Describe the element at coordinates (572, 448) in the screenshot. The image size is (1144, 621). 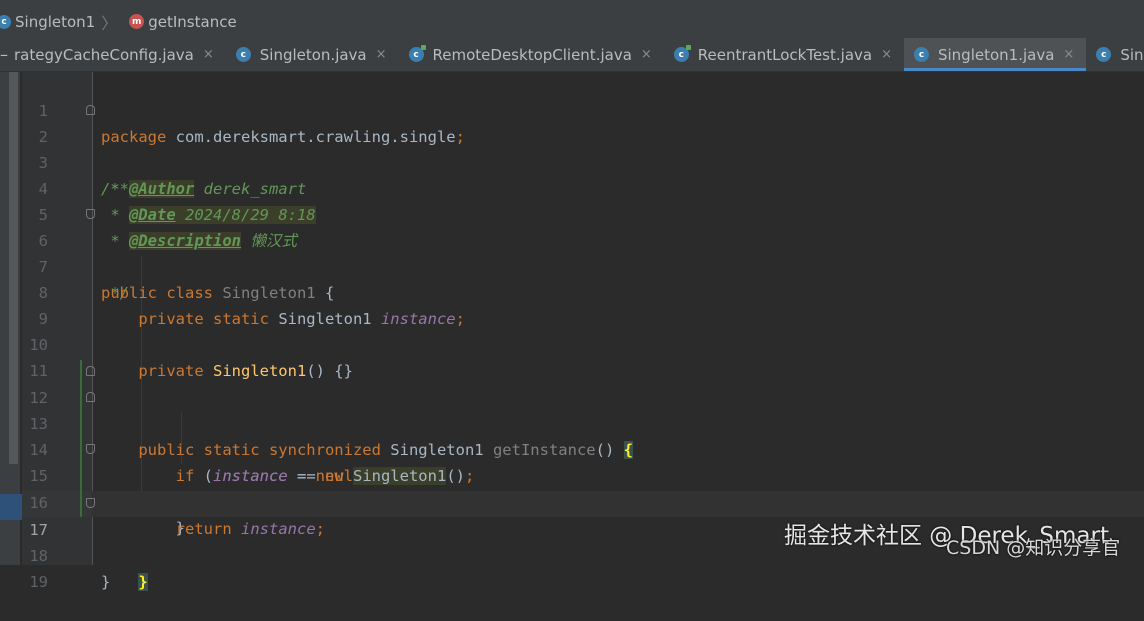
I see `code-line: 14 instance = new Singleton1();` at that location.